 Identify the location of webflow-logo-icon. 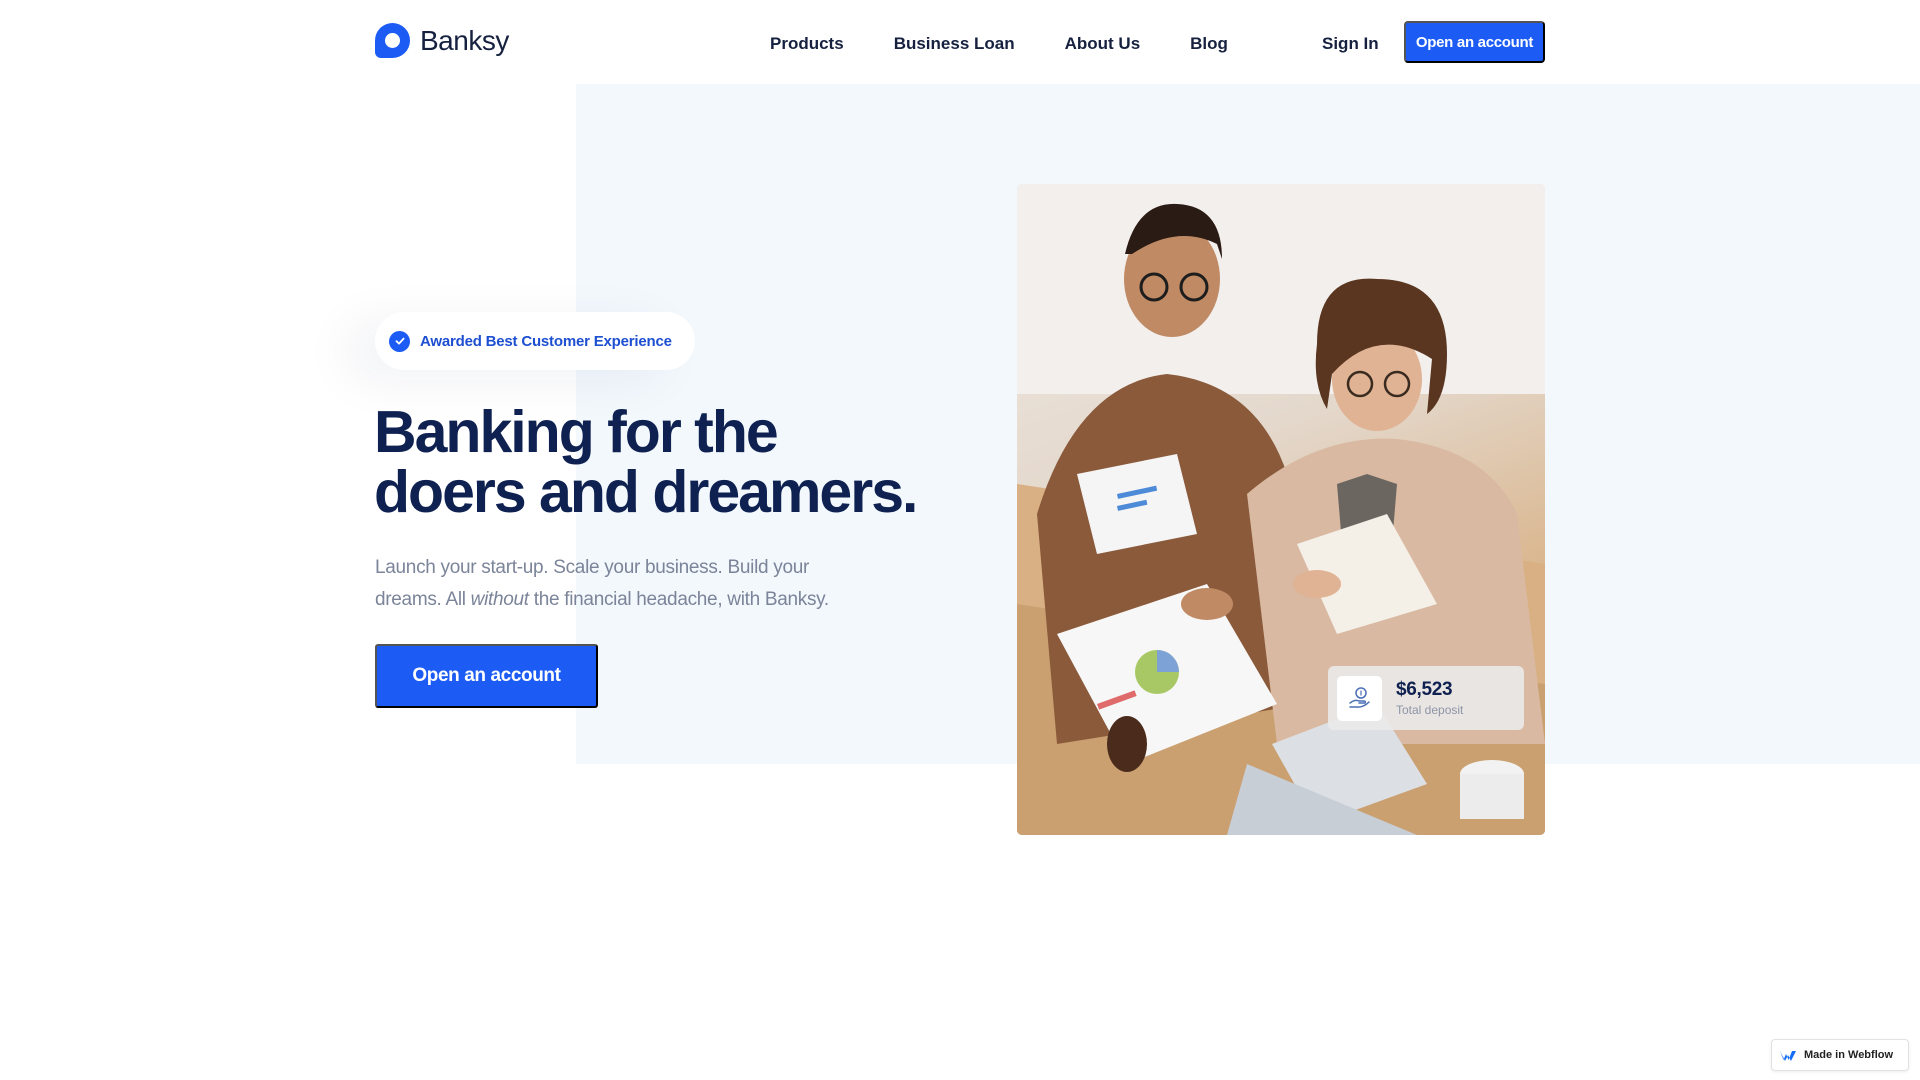
(1788, 1055).